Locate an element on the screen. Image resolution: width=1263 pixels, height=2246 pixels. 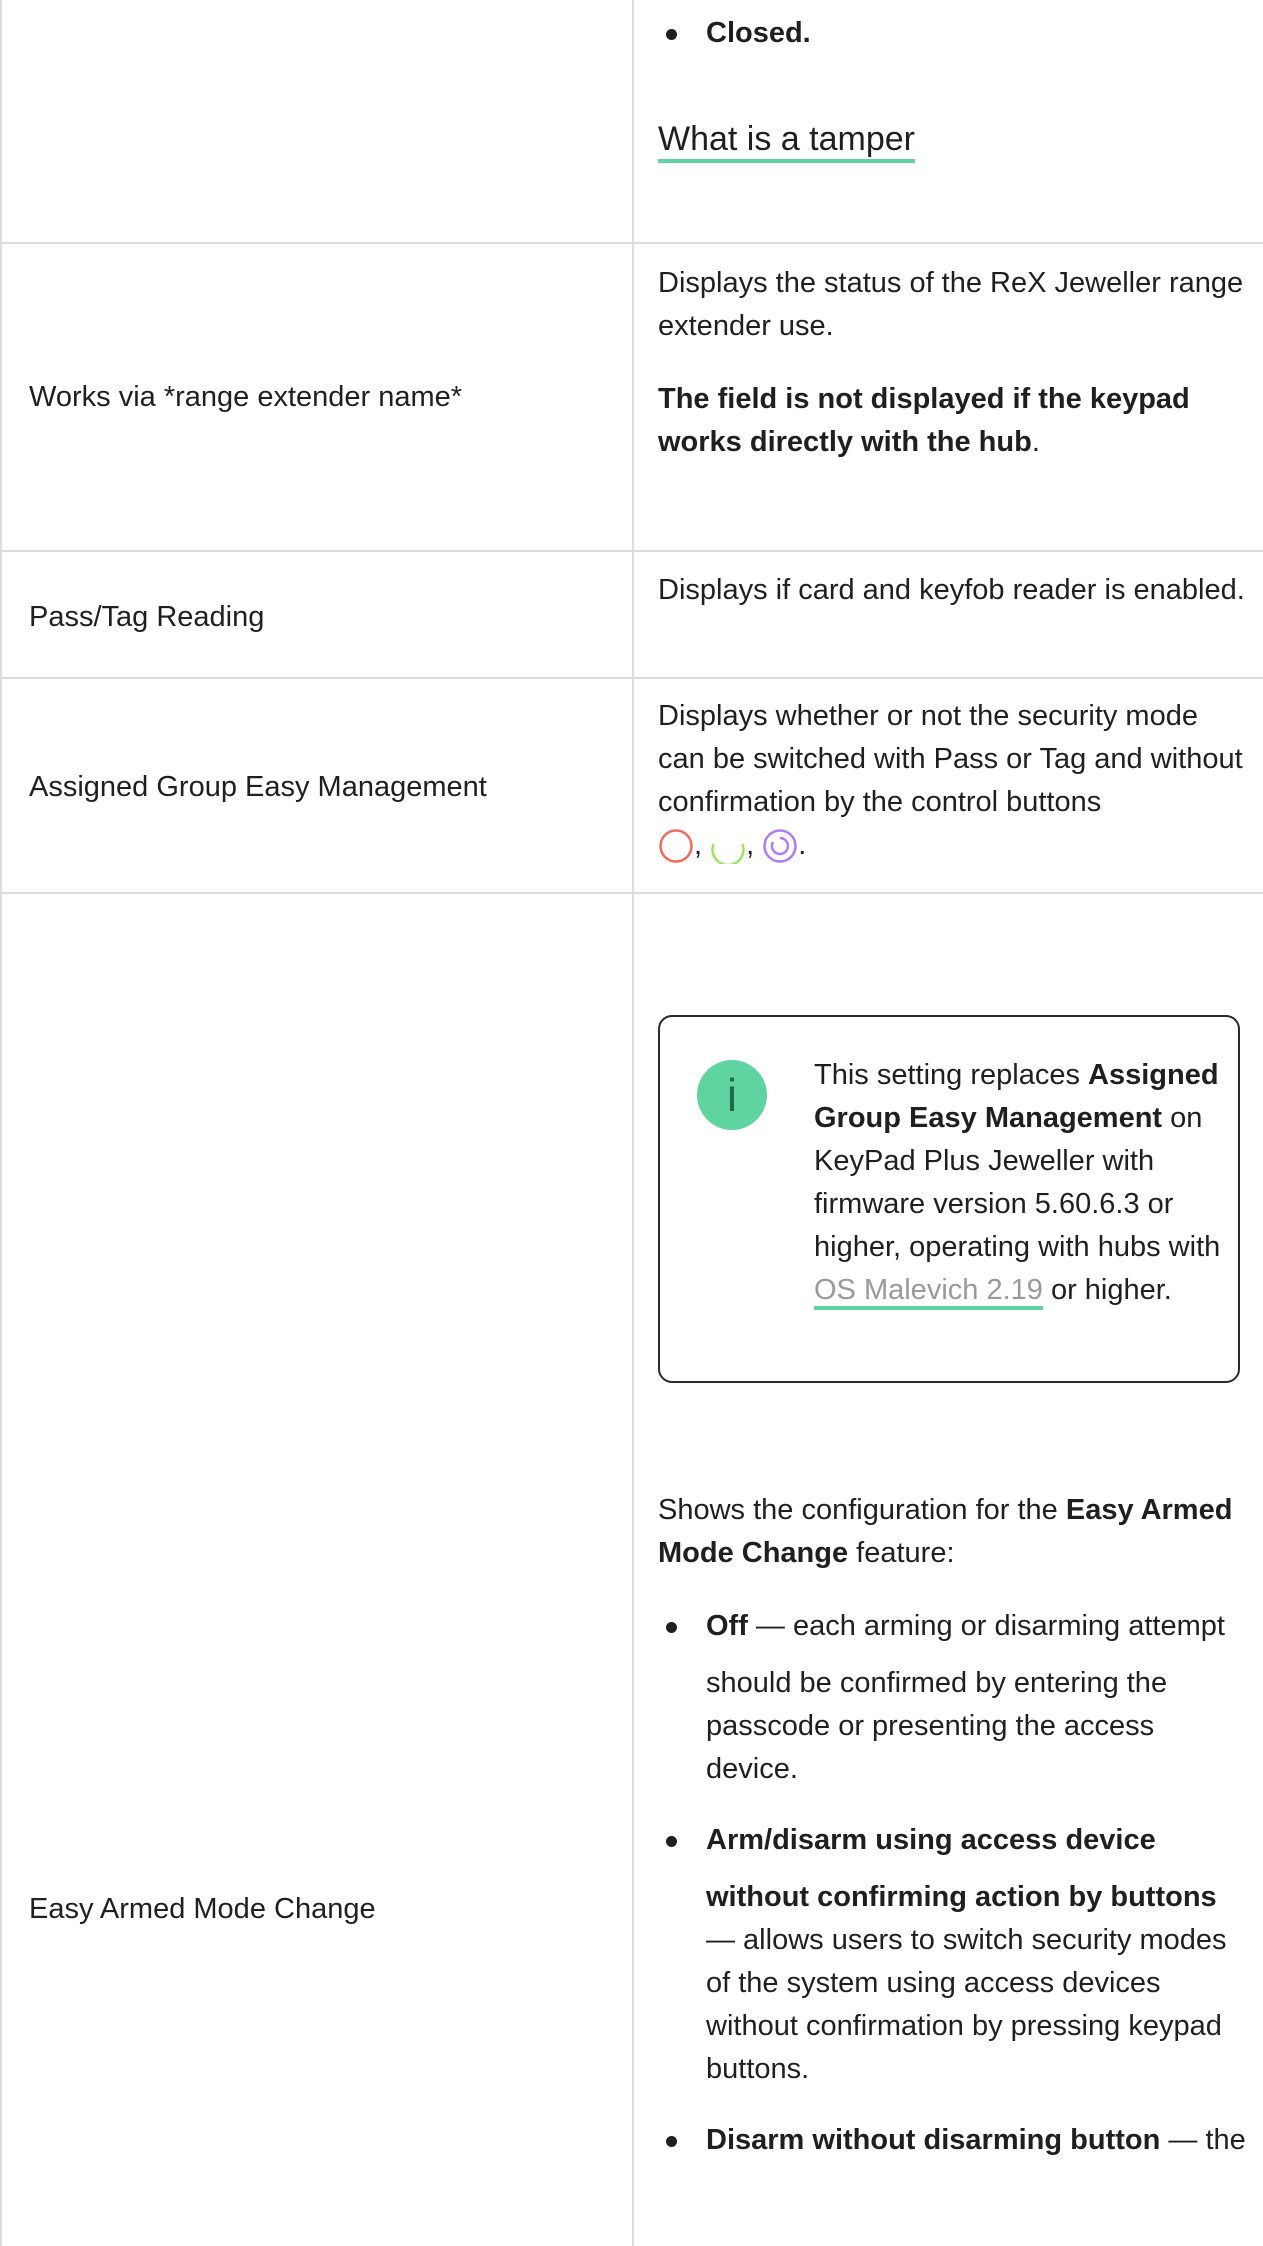
table-left-border is located at coordinates (1, 1123).